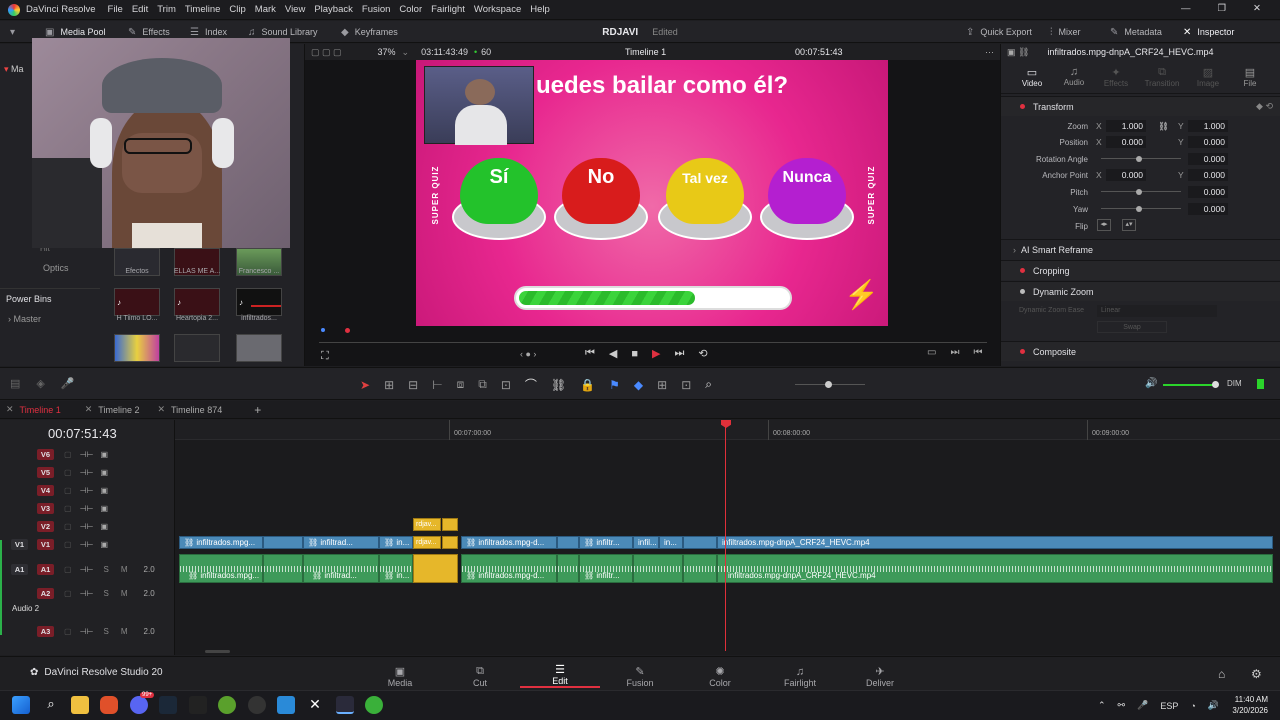  I want to click on view-icon: ◈, so click(40, 383).